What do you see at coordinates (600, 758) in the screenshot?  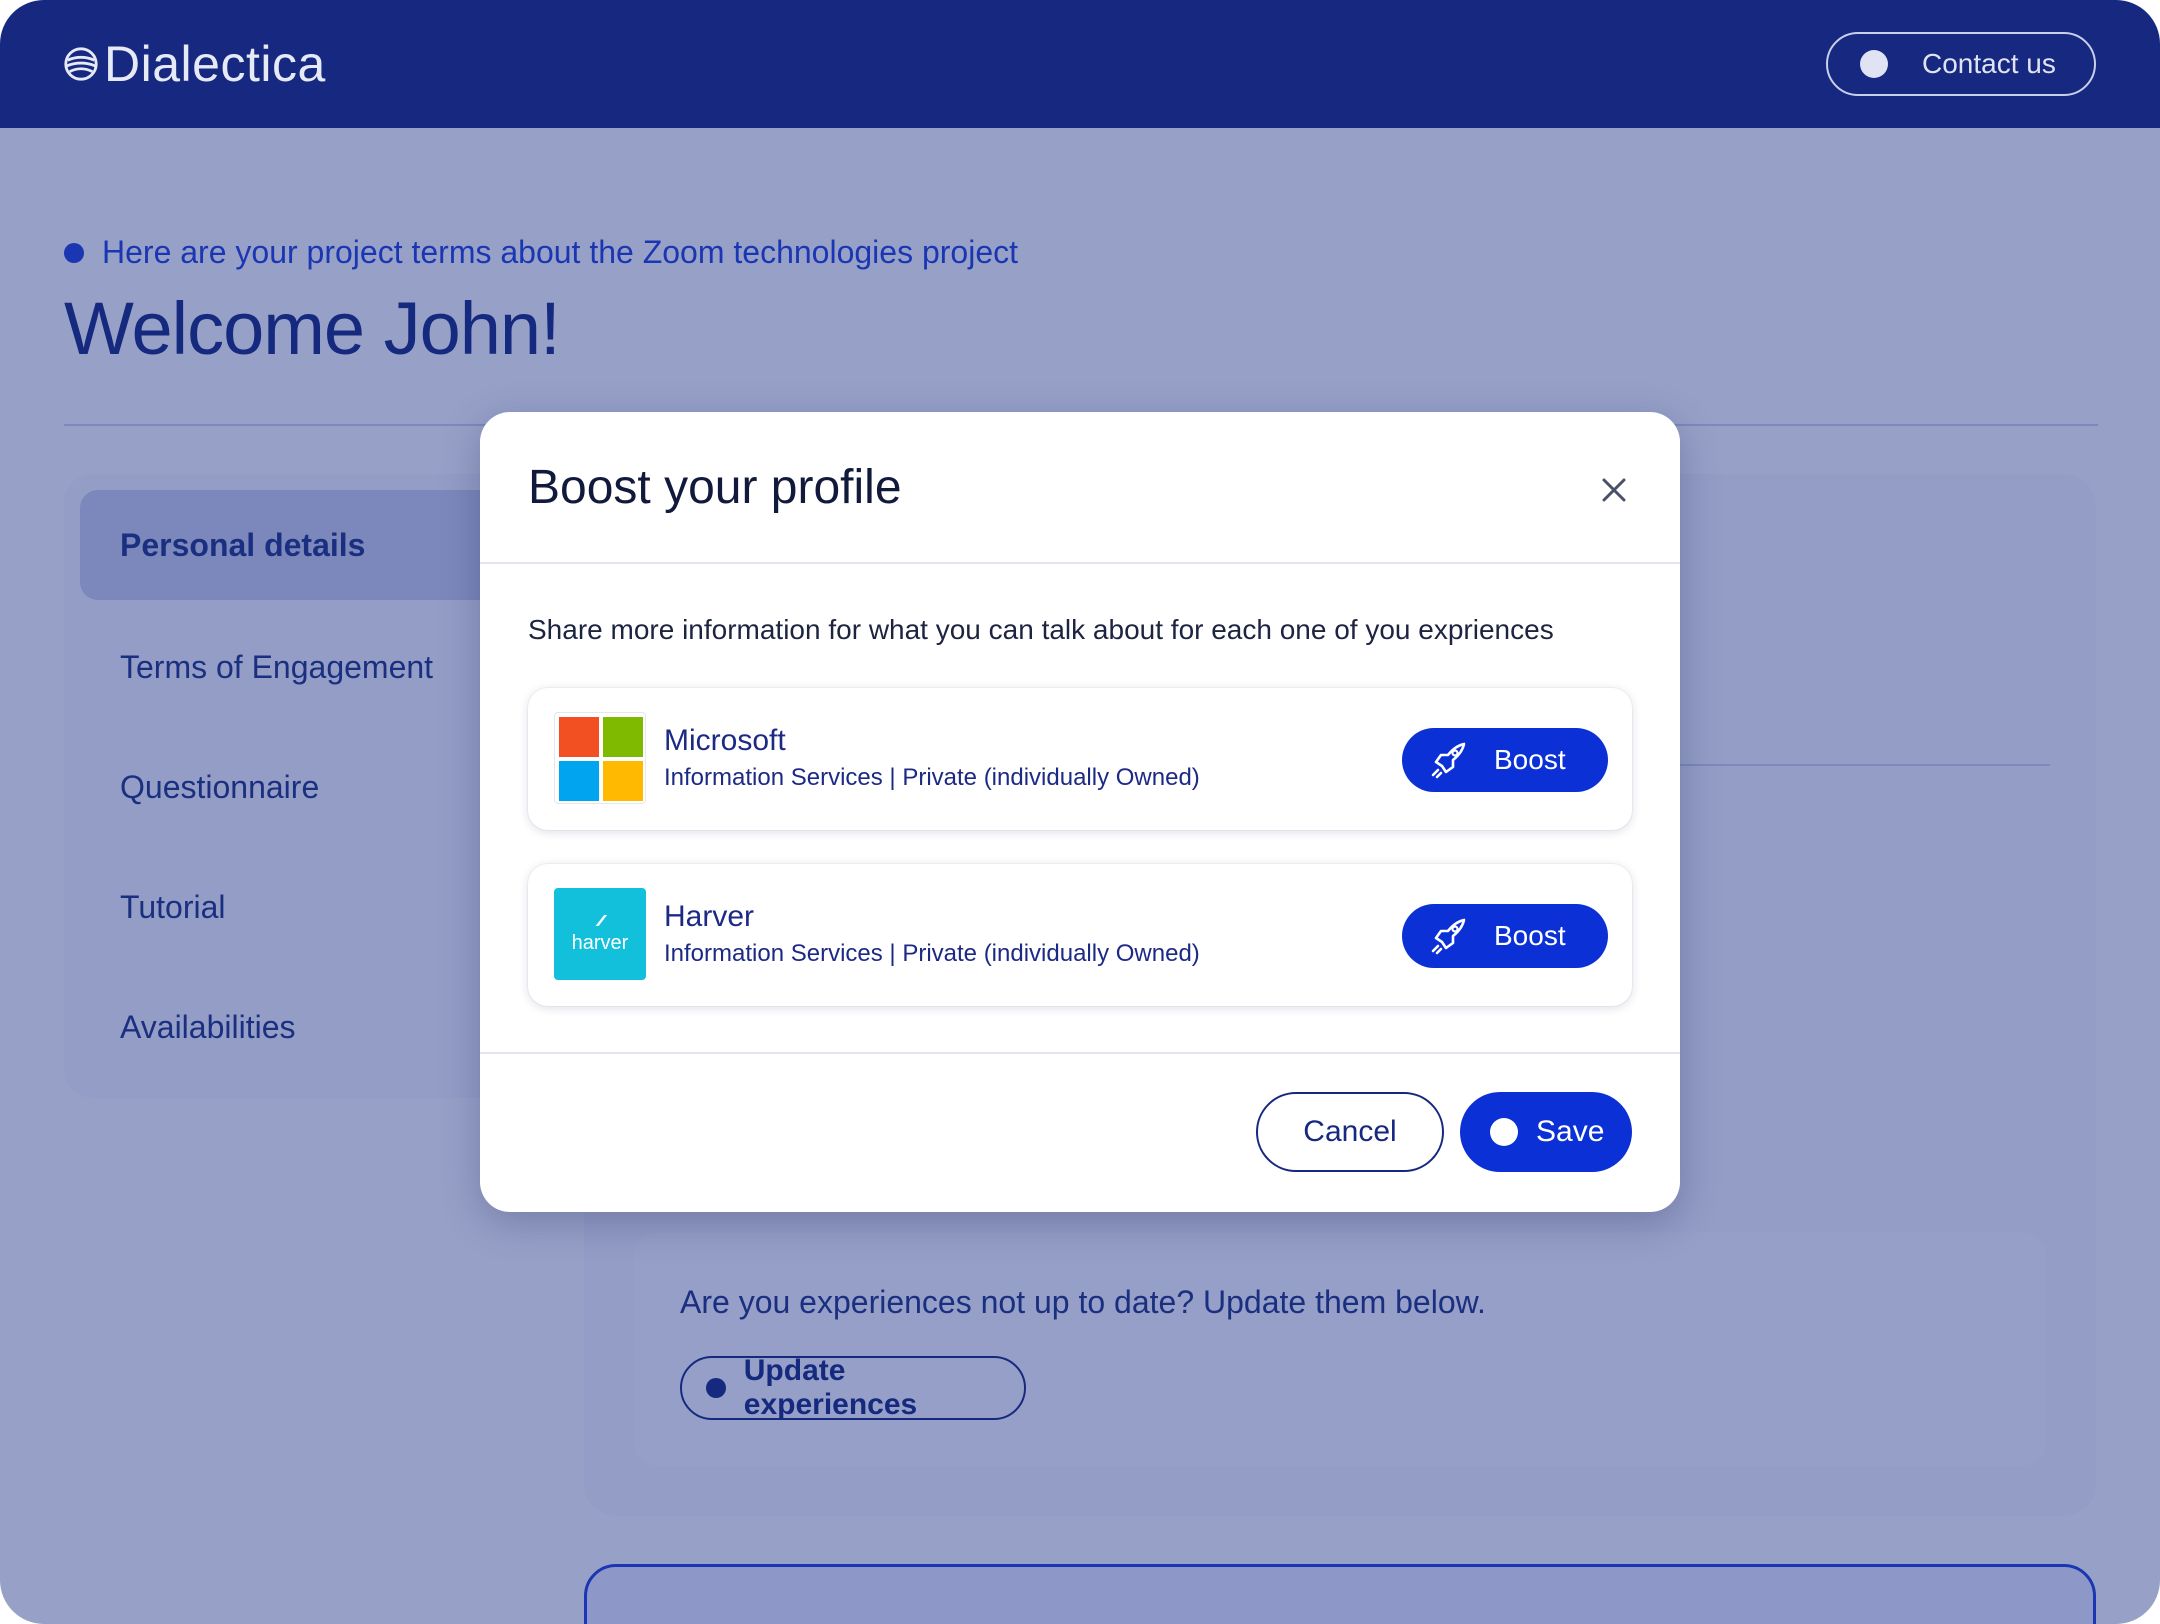 I see `microsoft-logo` at bounding box center [600, 758].